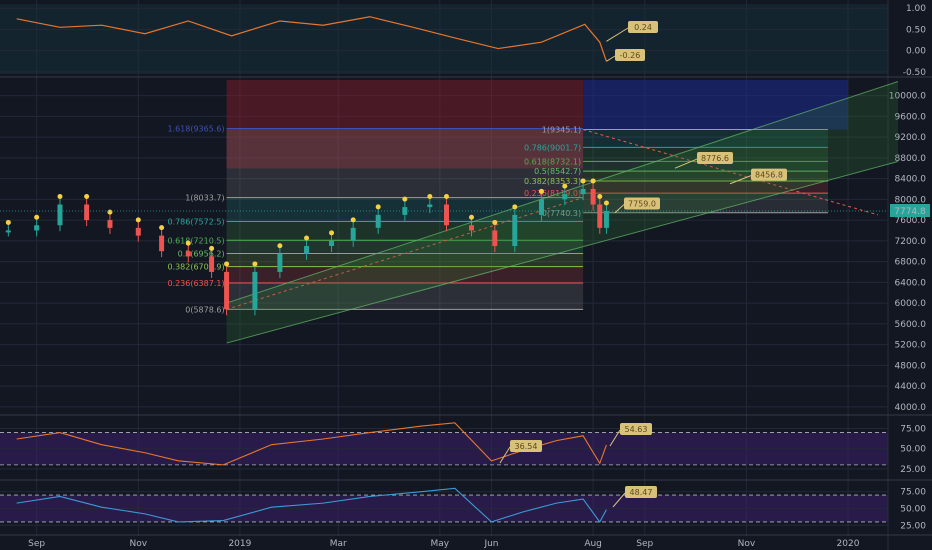 This screenshot has width=932, height=550. I want to click on fib-ext-level-label: 0.786(9001.7), so click(552, 147).